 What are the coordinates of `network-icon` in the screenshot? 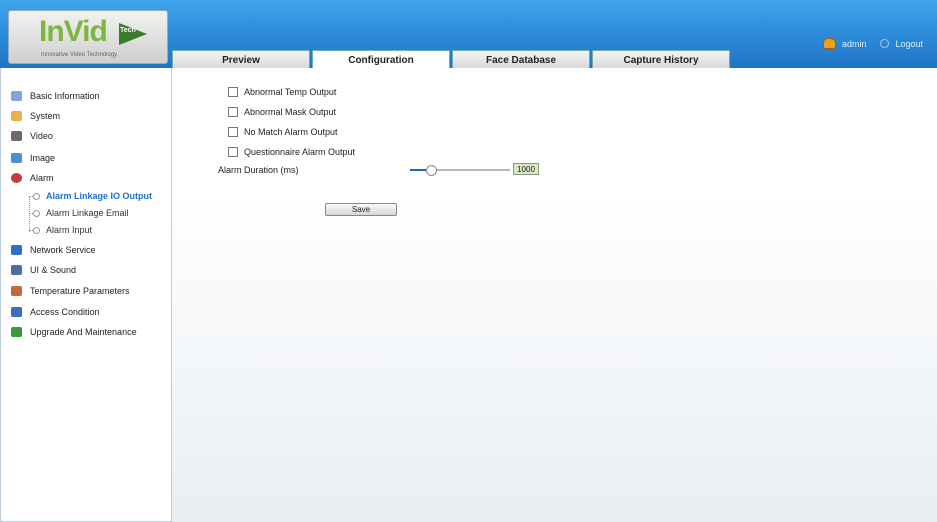 It's located at (16, 250).